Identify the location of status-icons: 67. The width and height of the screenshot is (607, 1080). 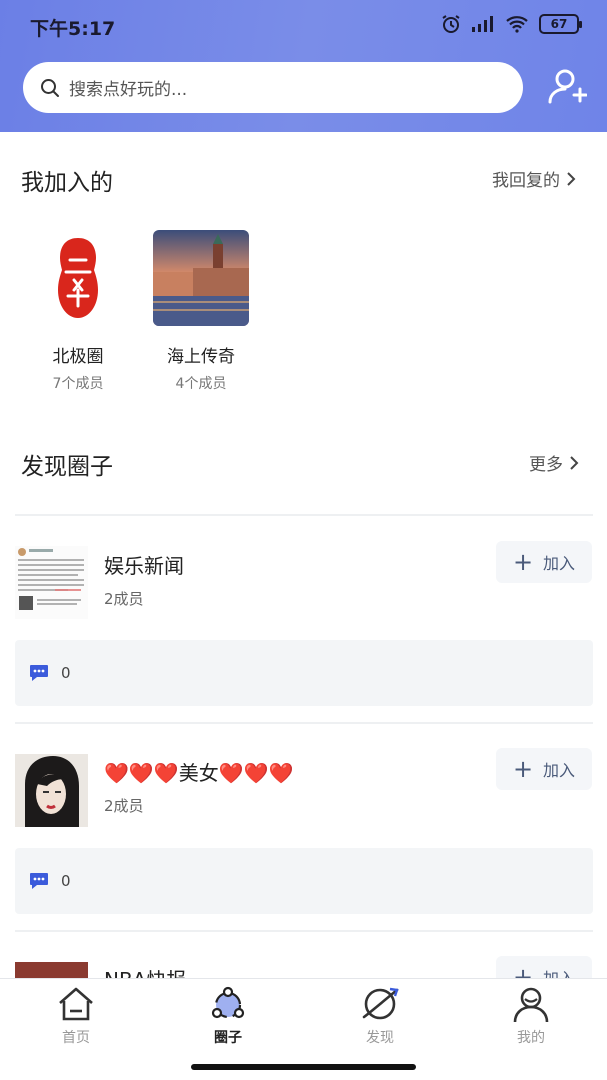
(511, 24).